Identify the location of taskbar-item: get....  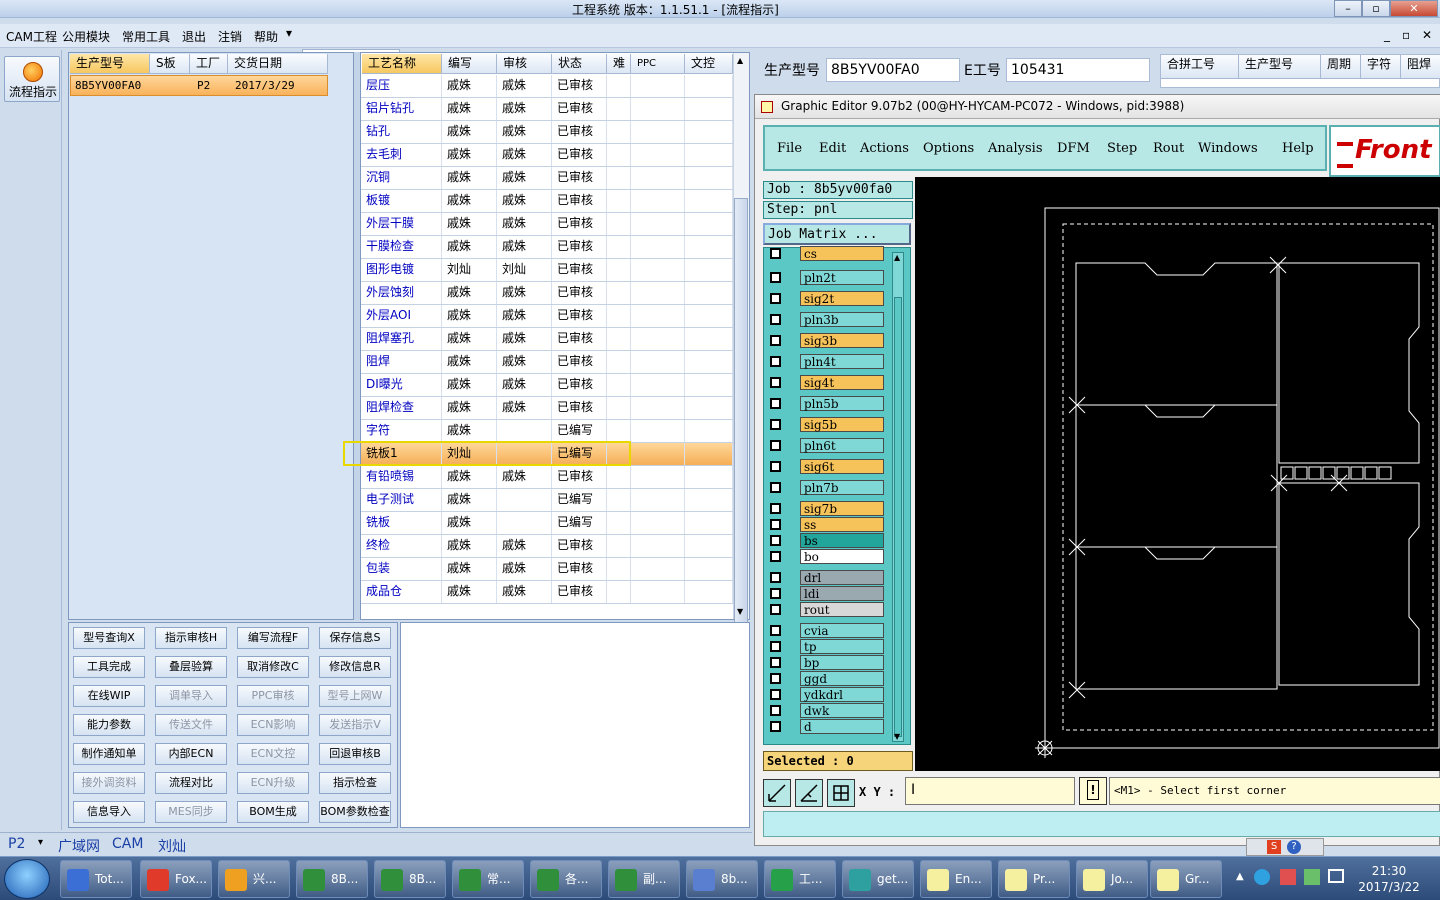
(878, 879).